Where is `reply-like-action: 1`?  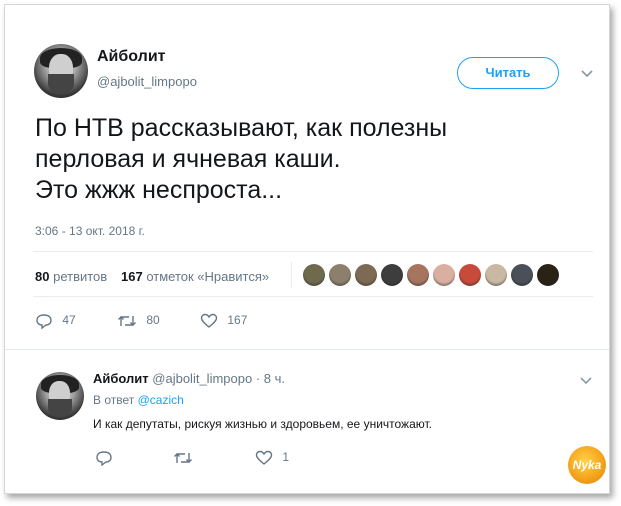
reply-like-action: 1 is located at coordinates (272, 458).